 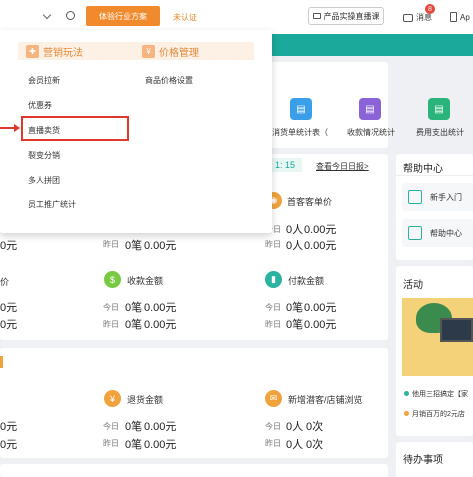 What do you see at coordinates (32, 51) in the screenshot?
I see `marketing-icon: ✚` at bounding box center [32, 51].